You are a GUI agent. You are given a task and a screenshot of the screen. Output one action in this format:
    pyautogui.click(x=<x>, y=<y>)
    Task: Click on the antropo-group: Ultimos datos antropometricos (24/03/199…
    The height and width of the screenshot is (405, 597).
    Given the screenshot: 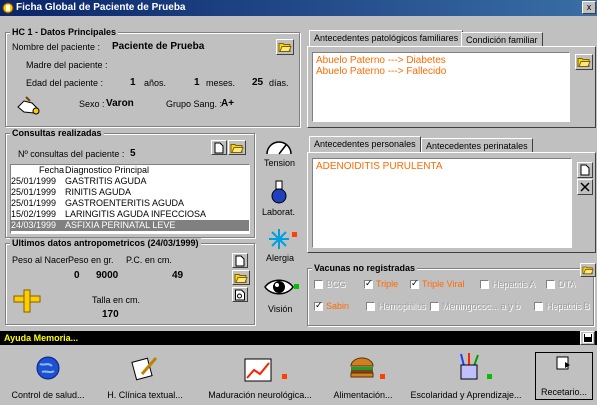 What is the action you would take?
    pyautogui.click(x=130, y=281)
    